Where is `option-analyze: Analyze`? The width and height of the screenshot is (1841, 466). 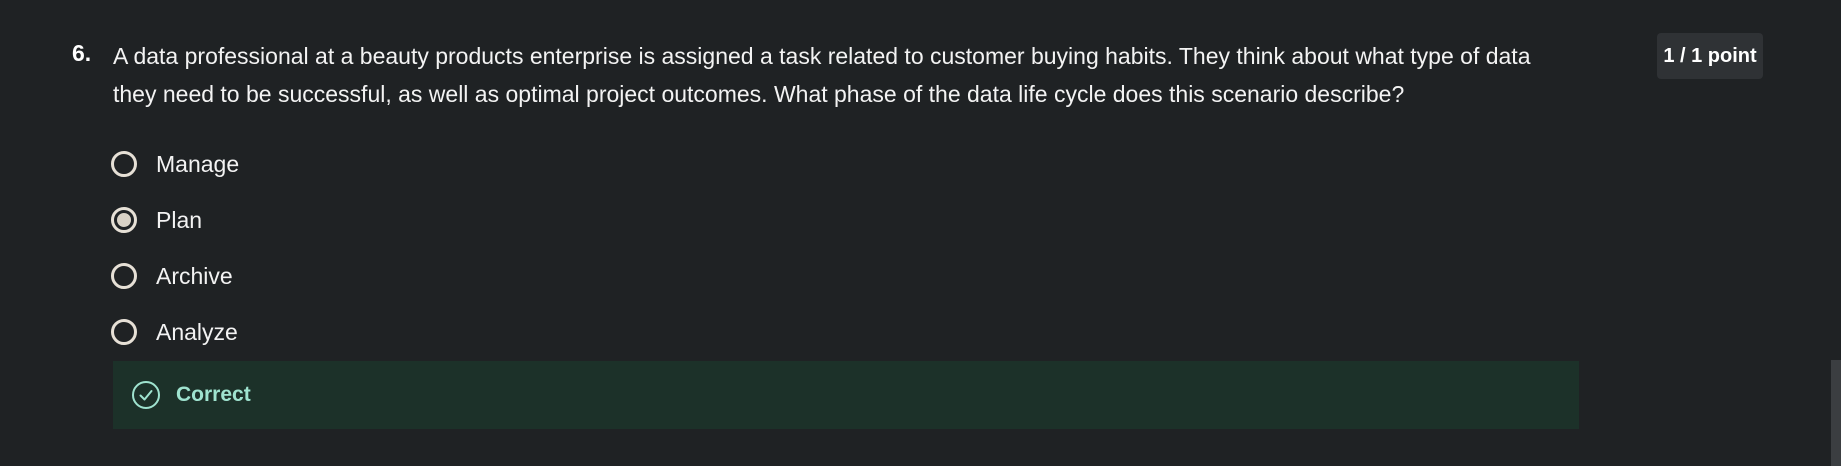
option-analyze: Analyze is located at coordinates (175, 332).